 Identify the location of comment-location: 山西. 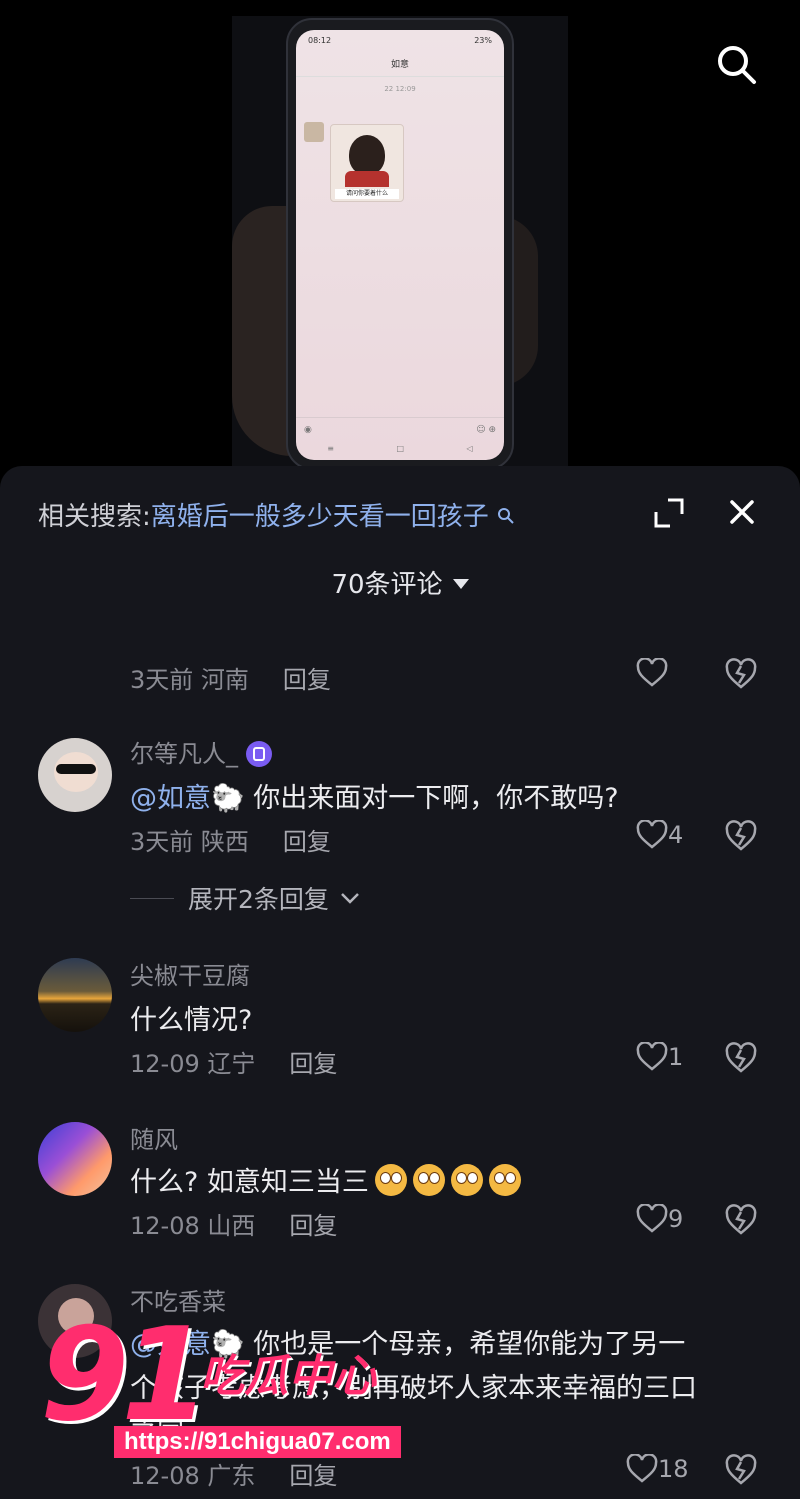
(231, 1226).